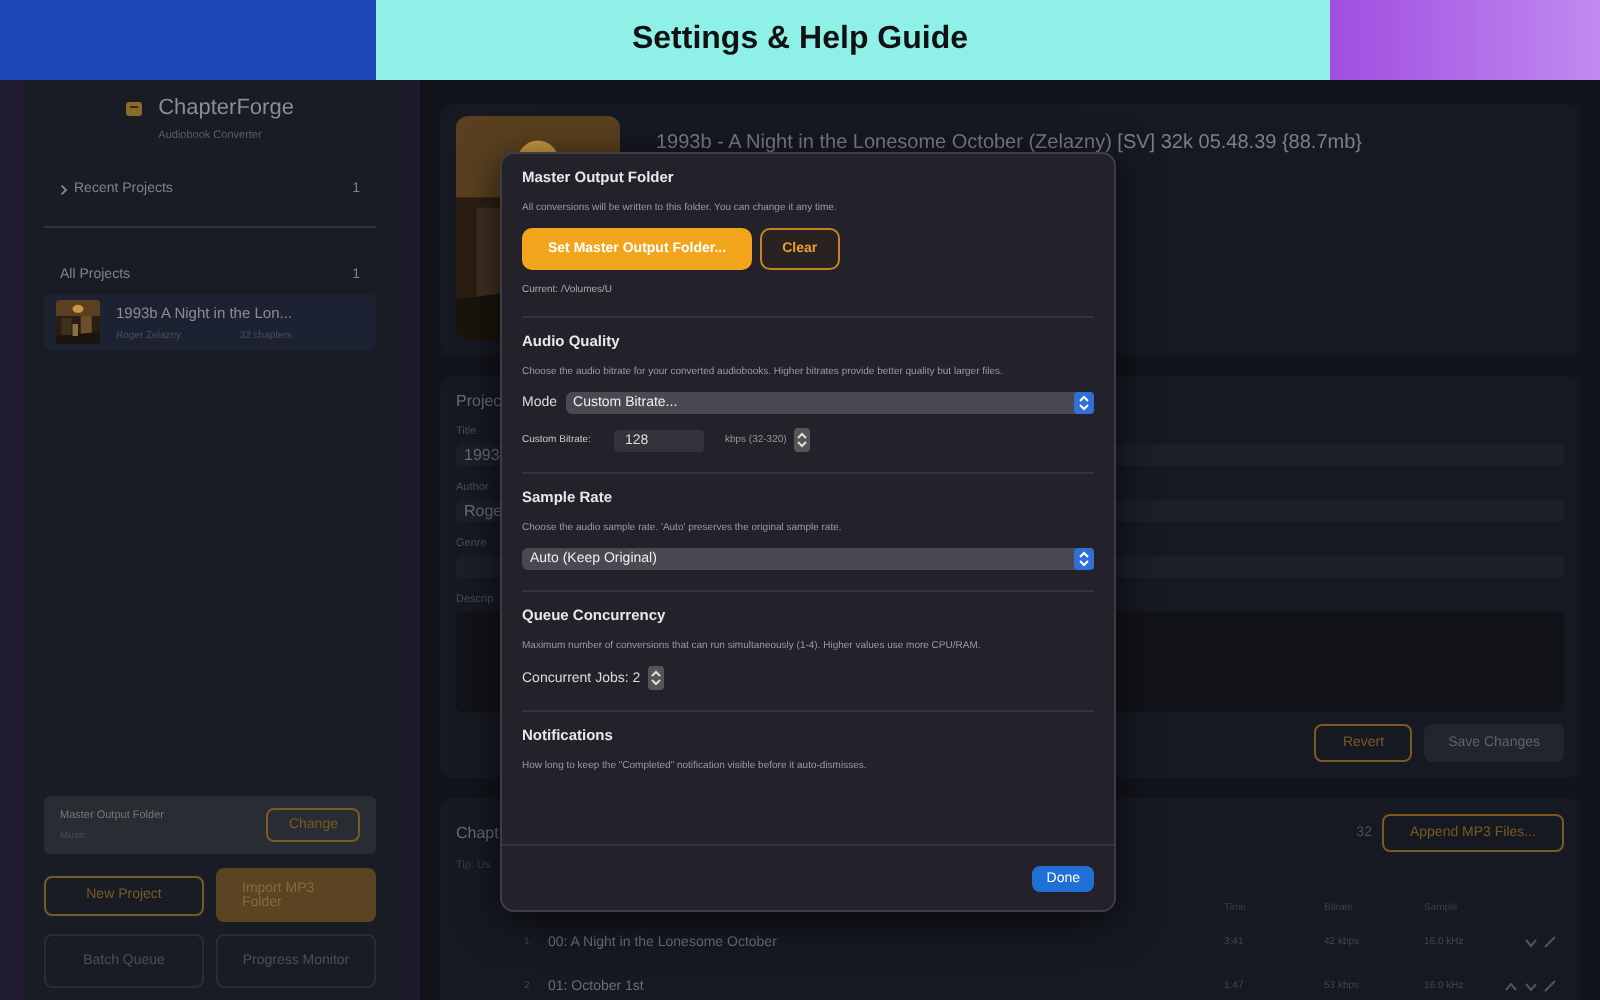  I want to click on project-title: 1993b - A Night in the Lonesome October (Zelazny) [SV] 32k 05.48.39 {88.7mb}, so click(1009, 143).